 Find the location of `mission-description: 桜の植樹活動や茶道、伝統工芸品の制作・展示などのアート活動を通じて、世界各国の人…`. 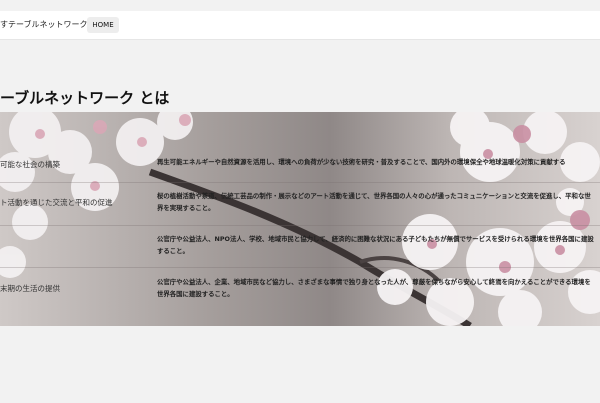

mission-description: 桜の植樹活動や茶道、伝統工芸品の制作・展示などのアート活動を通じて、世界各国の人… is located at coordinates (374, 202).